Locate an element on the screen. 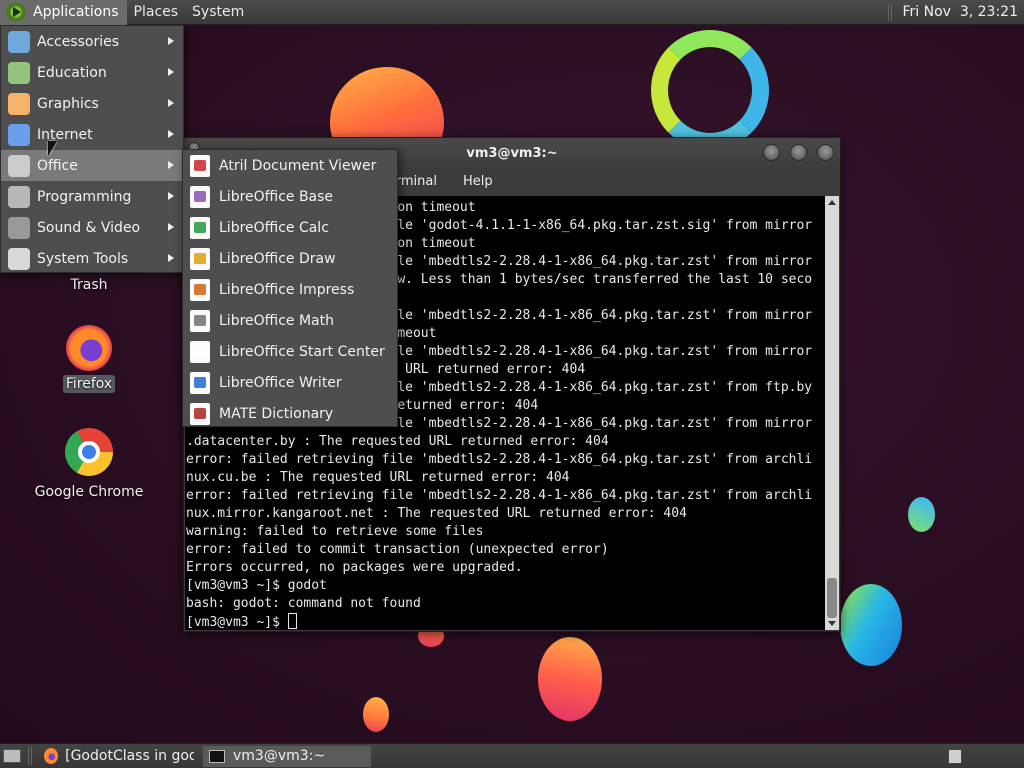 Image resolution: width=1024 pixels, height=768 pixels. scroll-up-icon is located at coordinates (832, 202).